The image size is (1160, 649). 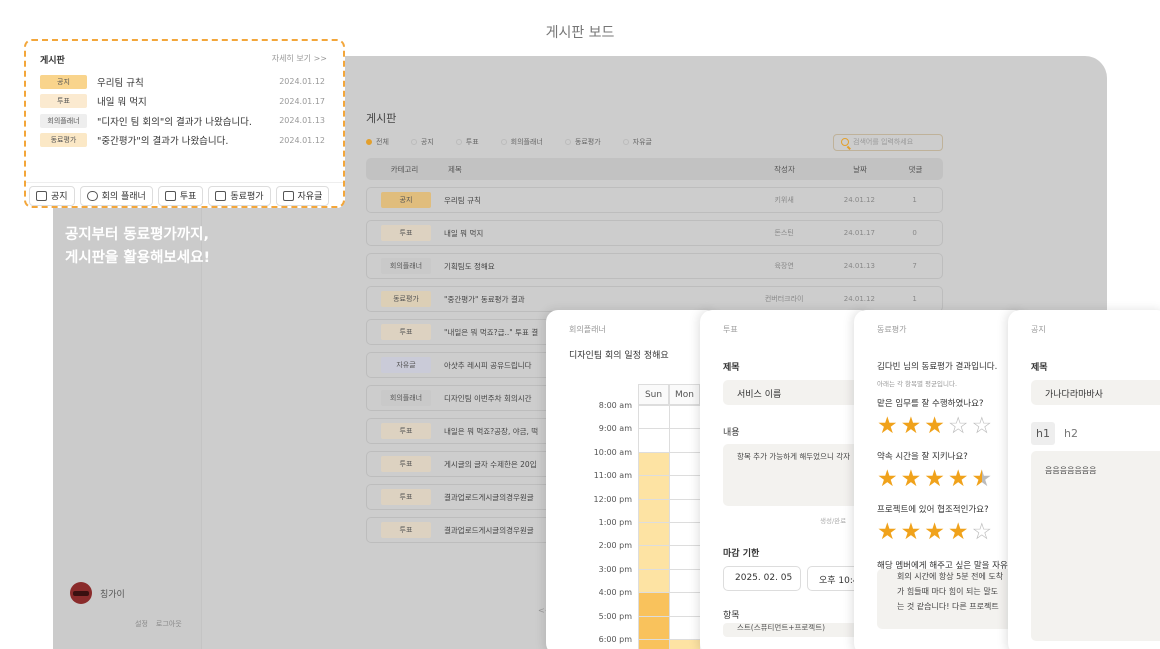 What do you see at coordinates (784, 299) in the screenshot?
I see `row-author: 컨버터크라이` at bounding box center [784, 299].